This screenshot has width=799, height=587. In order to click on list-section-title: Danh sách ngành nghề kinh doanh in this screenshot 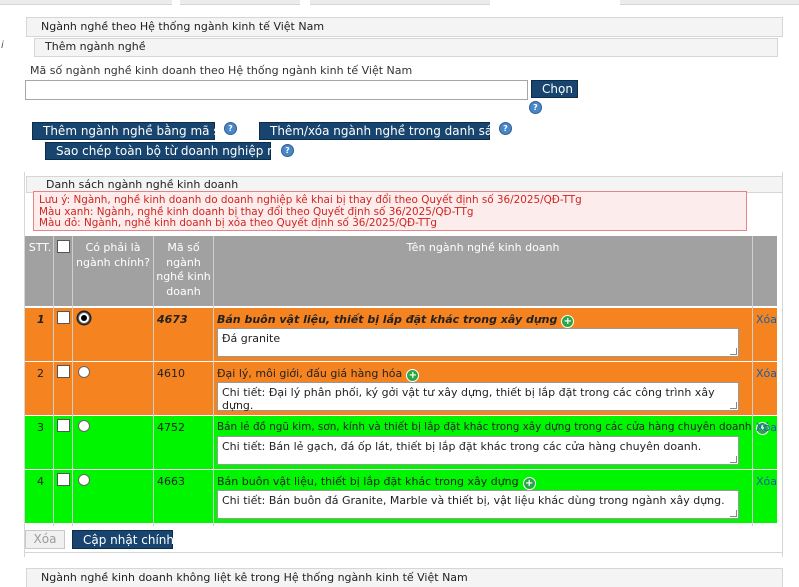, I will do `click(142, 184)`.